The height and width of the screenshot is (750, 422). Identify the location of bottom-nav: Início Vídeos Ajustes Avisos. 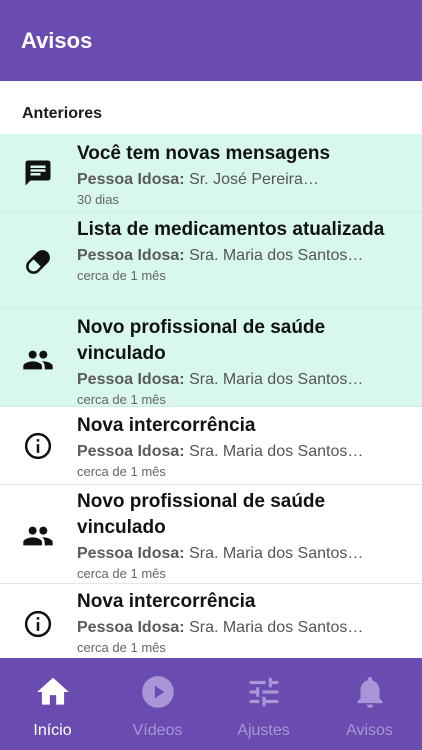
(211, 704).